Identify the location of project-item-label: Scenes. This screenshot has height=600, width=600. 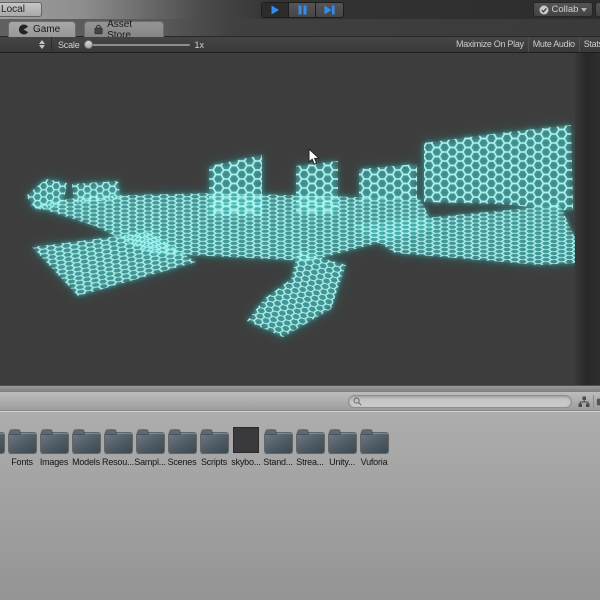
(182, 462).